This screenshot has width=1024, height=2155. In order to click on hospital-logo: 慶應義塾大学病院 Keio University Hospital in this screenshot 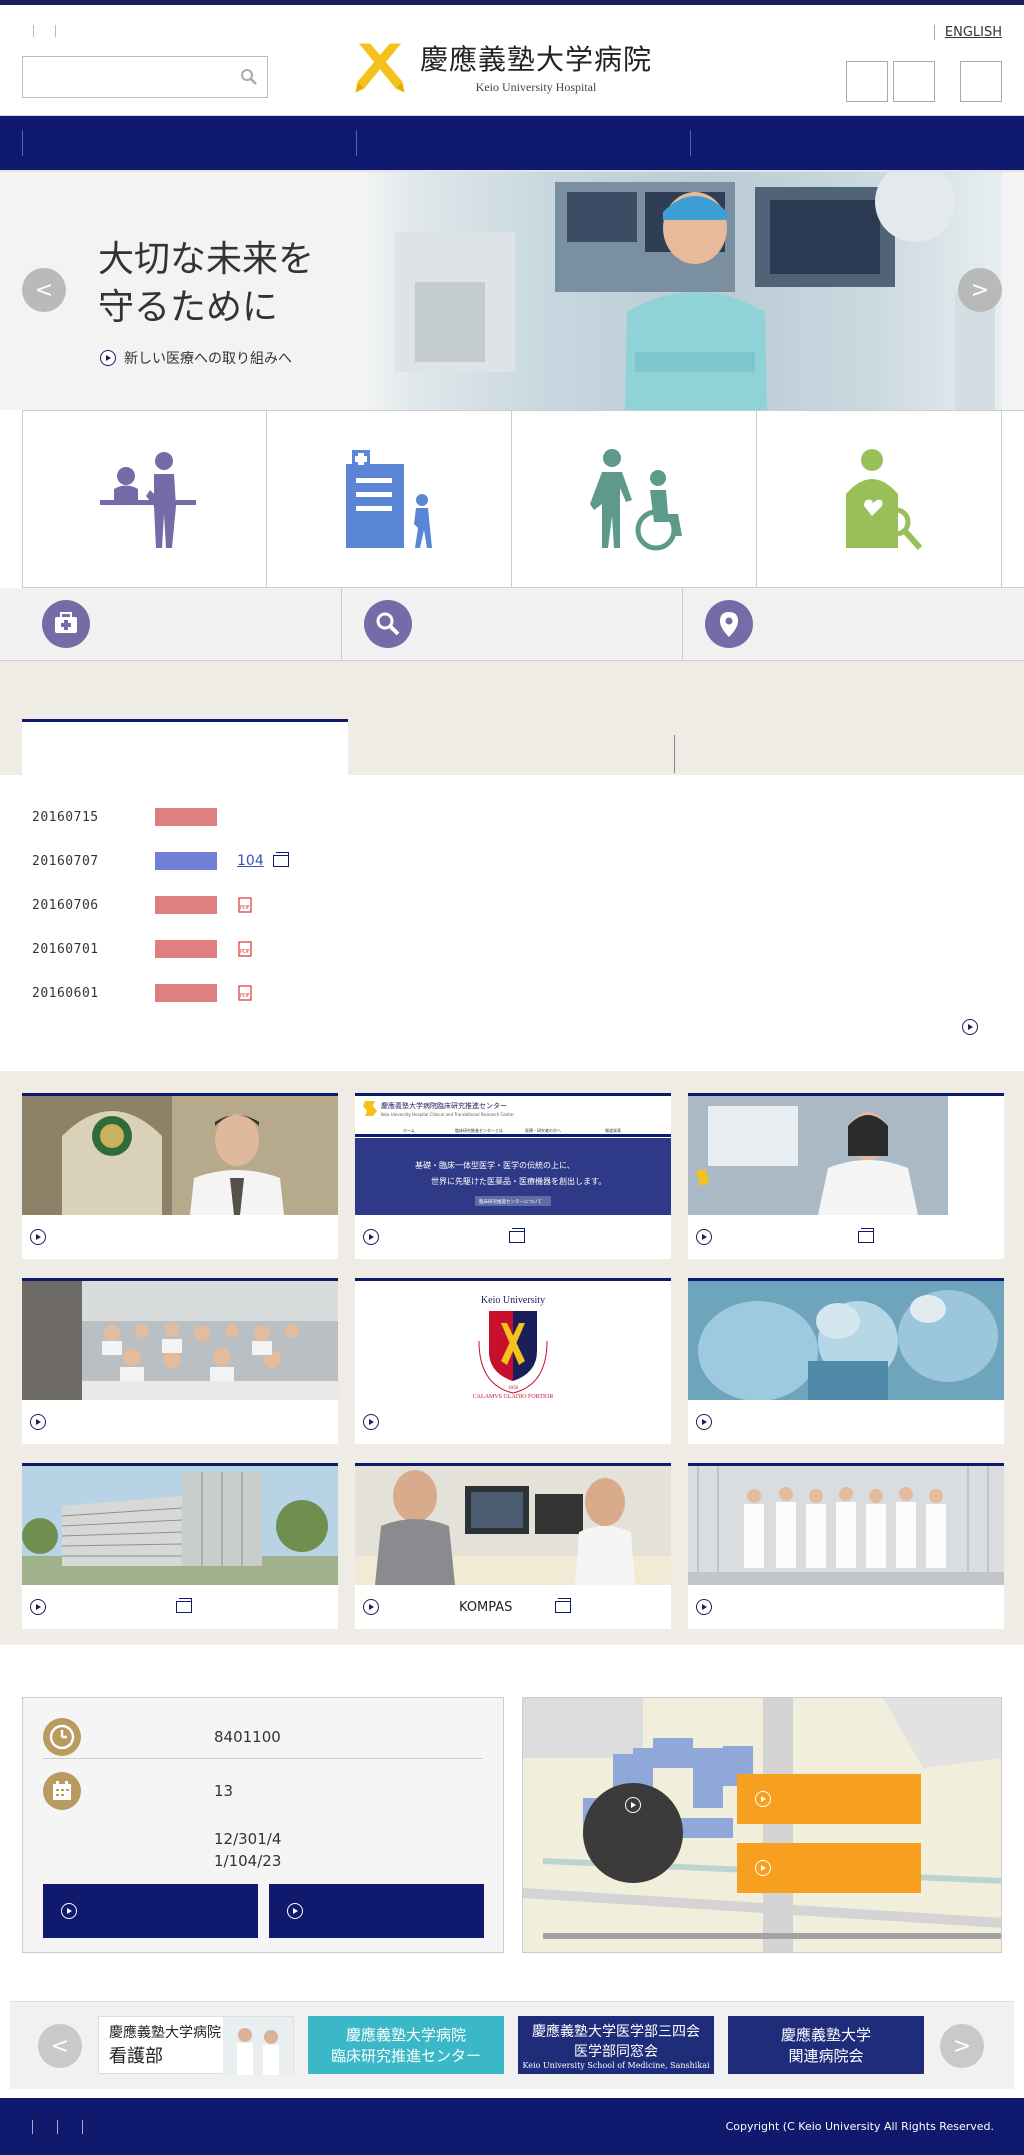, I will do `click(512, 66)`.